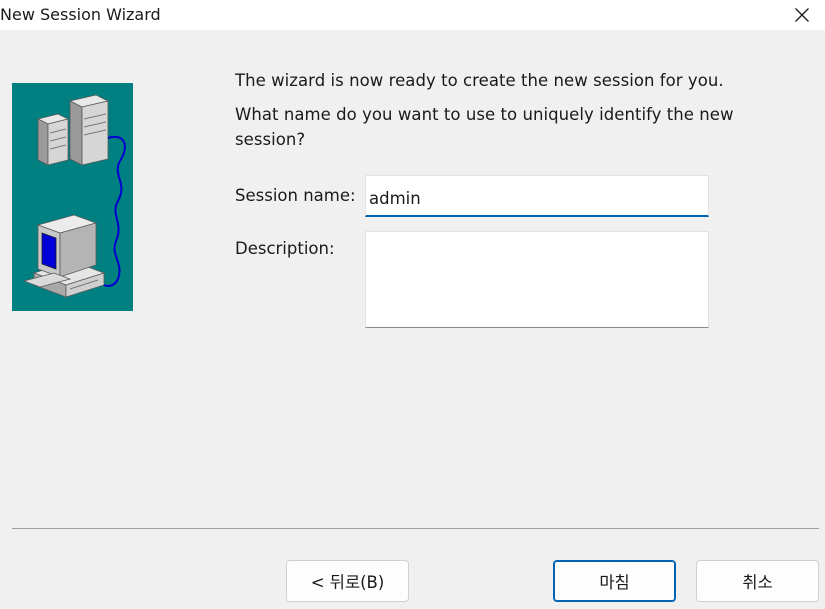  What do you see at coordinates (614, 581) in the screenshot?
I see `finish-button: 마침` at bounding box center [614, 581].